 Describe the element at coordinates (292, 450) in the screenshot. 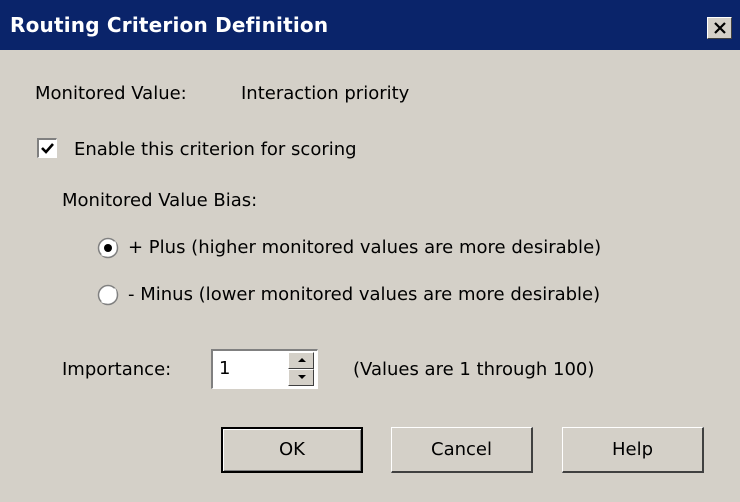

I see `ok-button: OK` at that location.